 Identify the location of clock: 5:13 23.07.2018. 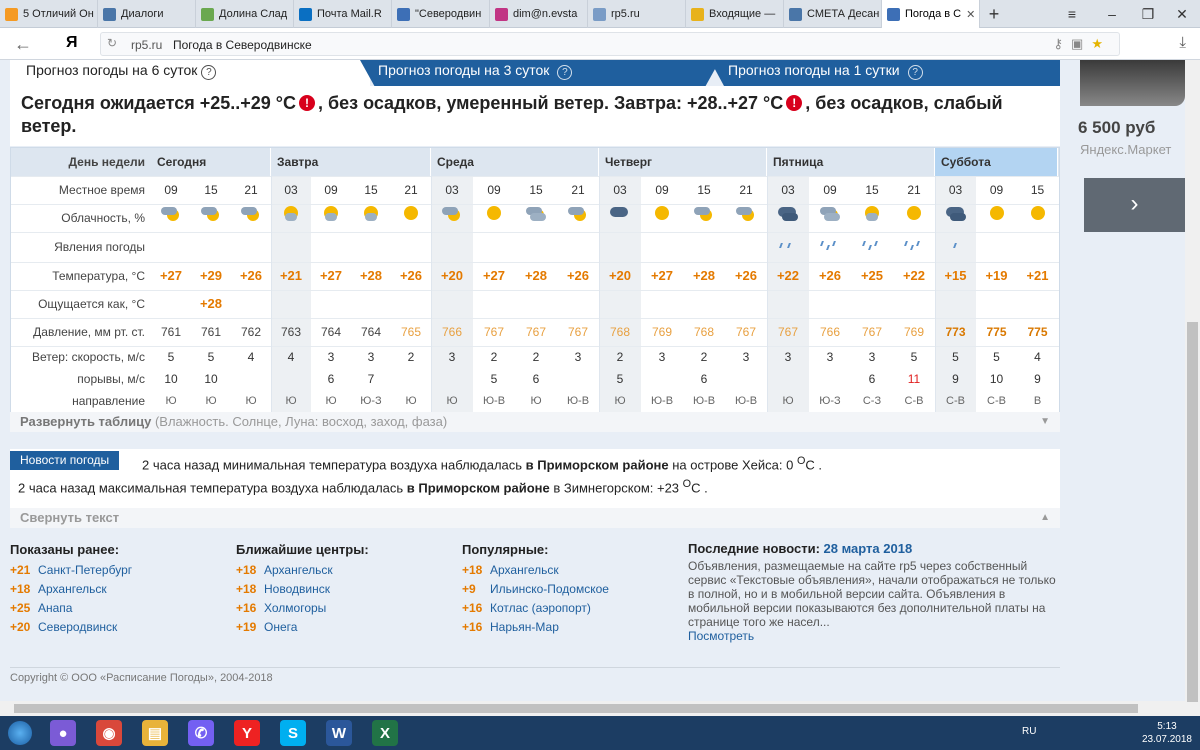
(1167, 733).